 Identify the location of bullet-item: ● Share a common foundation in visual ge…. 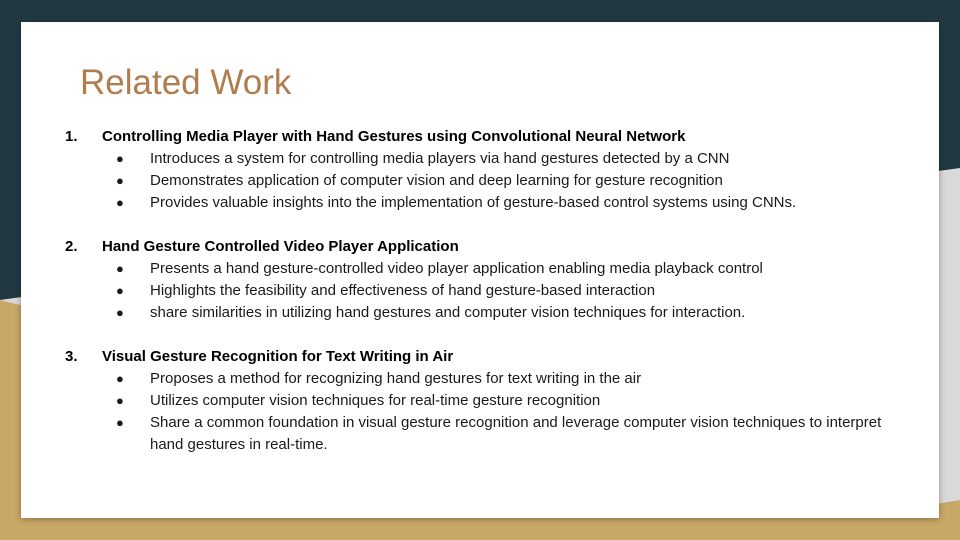
(480, 434).